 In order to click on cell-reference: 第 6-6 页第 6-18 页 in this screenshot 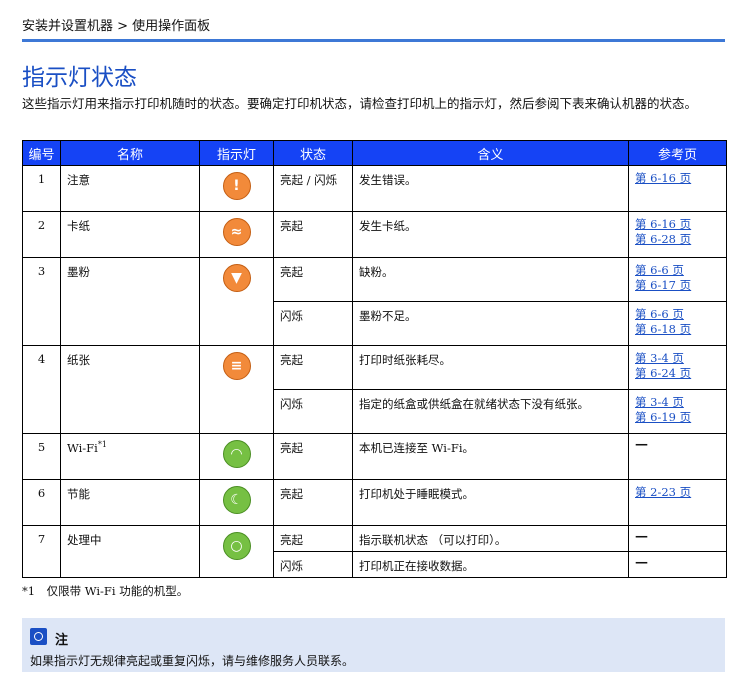, I will do `click(677, 323)`.